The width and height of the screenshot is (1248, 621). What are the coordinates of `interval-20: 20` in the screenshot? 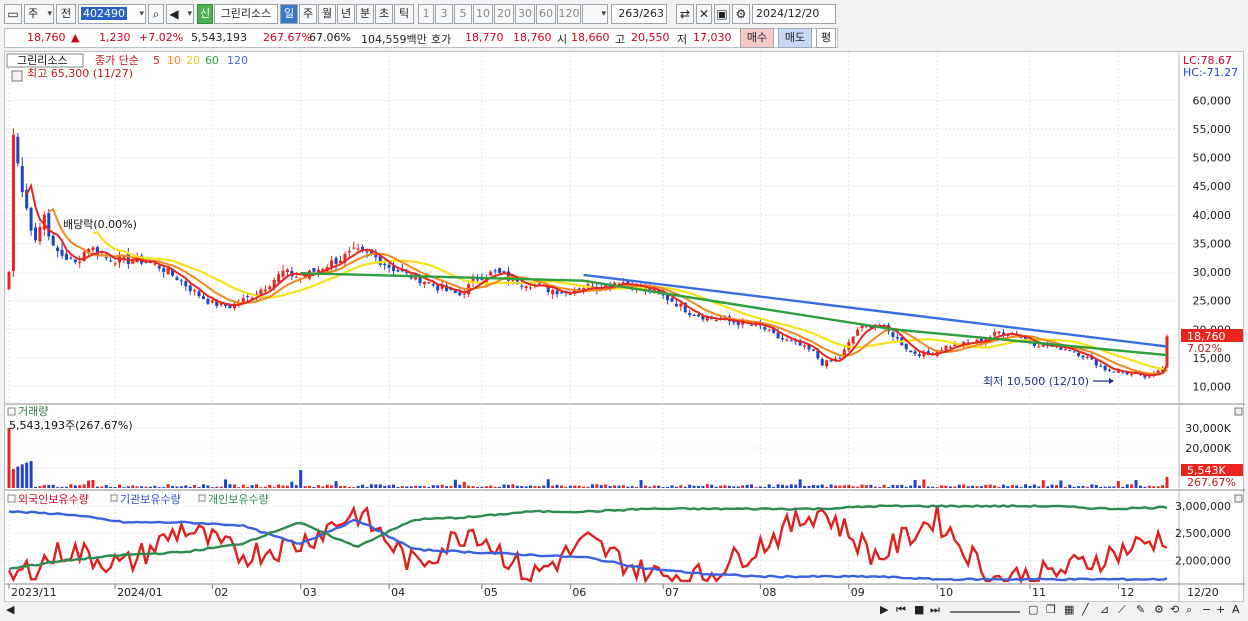 It's located at (504, 14).